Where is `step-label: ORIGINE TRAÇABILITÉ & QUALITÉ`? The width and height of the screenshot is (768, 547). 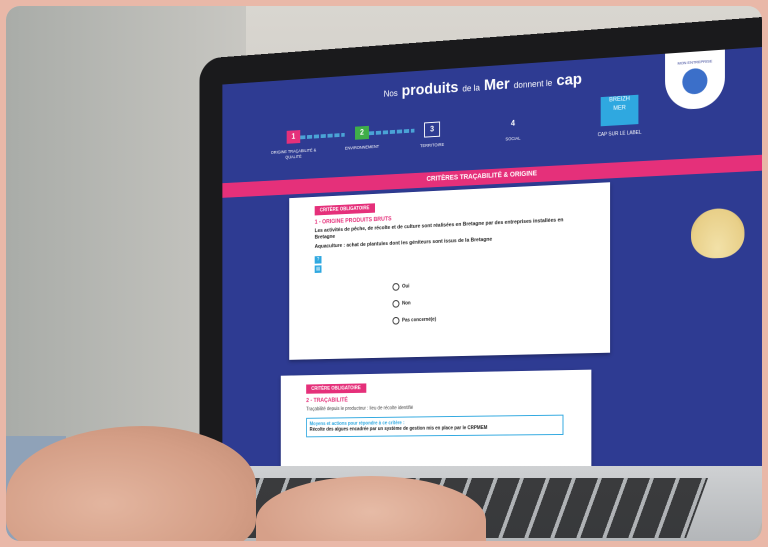
step-label: ORIGINE TRAÇABILITÉ & QUALITÉ is located at coordinates (293, 153).